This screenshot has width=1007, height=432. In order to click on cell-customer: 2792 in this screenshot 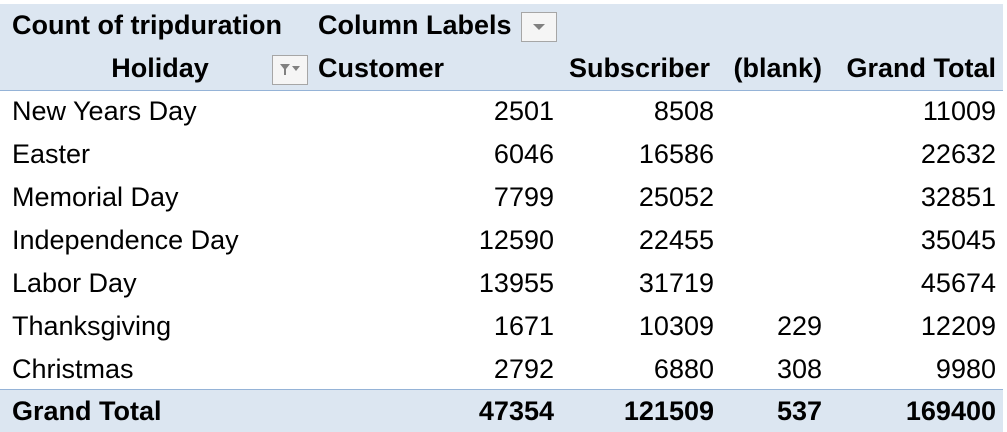, I will do `click(502, 369)`.